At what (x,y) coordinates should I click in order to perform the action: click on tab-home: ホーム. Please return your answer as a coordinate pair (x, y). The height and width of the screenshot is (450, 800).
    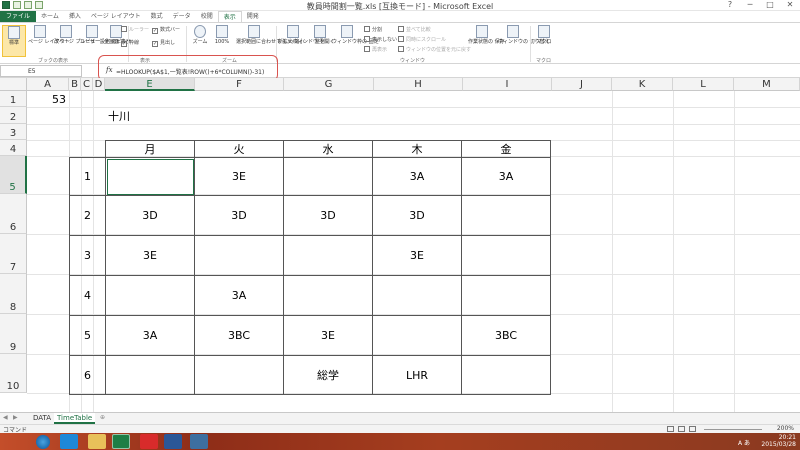
    Looking at the image, I should click on (50, 16).